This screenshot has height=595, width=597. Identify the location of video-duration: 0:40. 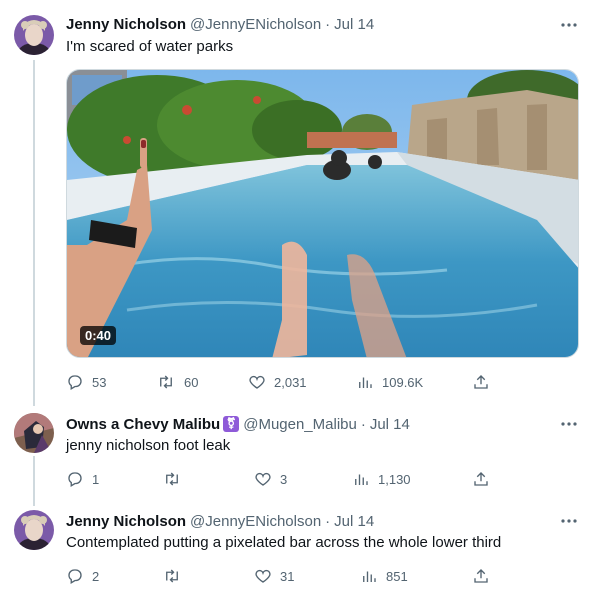
(98, 335).